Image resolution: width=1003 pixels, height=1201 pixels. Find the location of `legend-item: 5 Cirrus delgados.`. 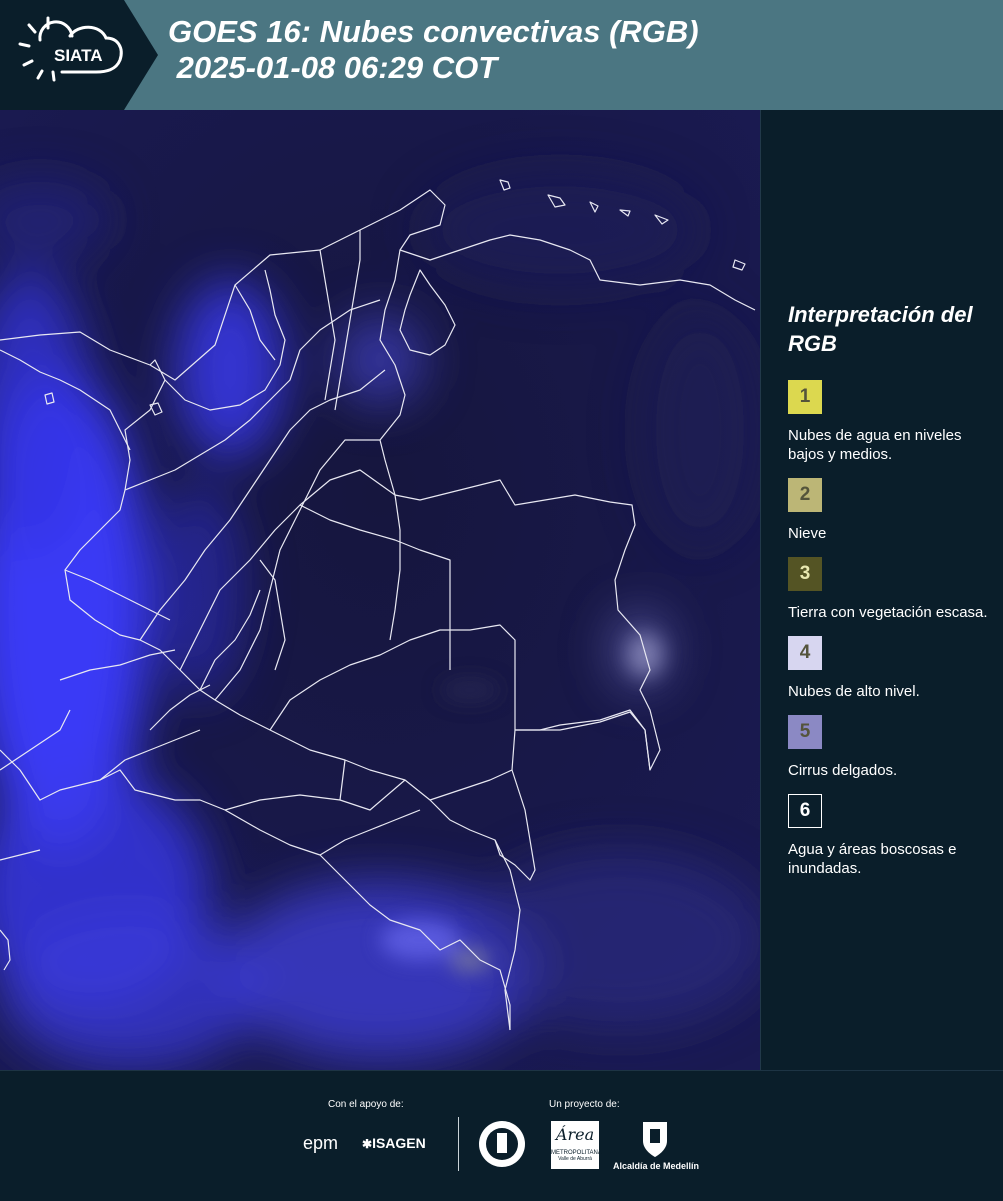

legend-item: 5 Cirrus delgados. is located at coordinates (888, 747).